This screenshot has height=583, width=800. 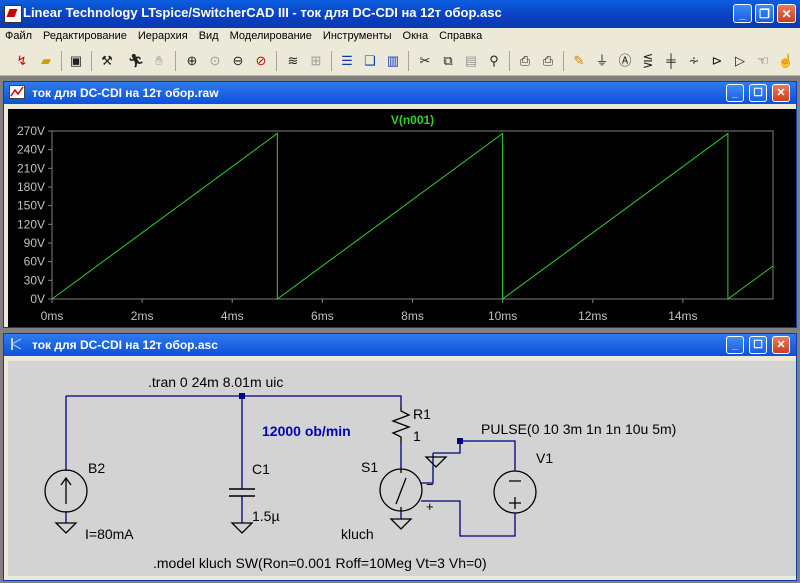 I want to click on y-tick-label: 0V, so click(x=37, y=299).